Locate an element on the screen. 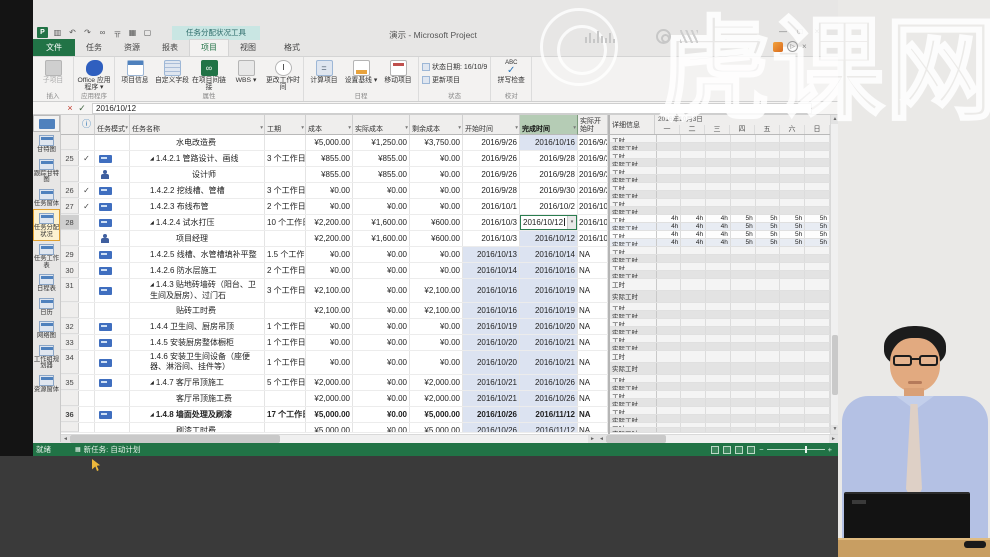  ribbon-button: WBS ▾ is located at coordinates (246, 75).